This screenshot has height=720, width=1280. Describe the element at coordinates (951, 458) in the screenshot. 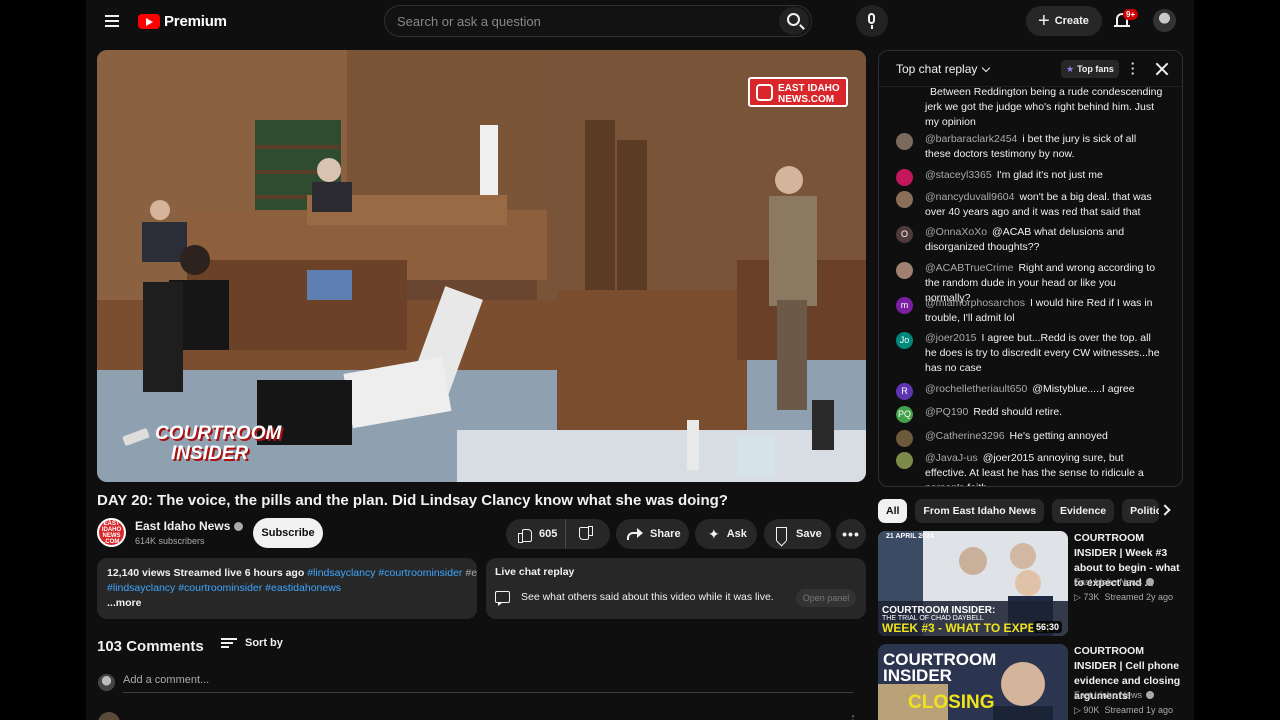

I see `chat-author-name: @JavaJ-us` at that location.